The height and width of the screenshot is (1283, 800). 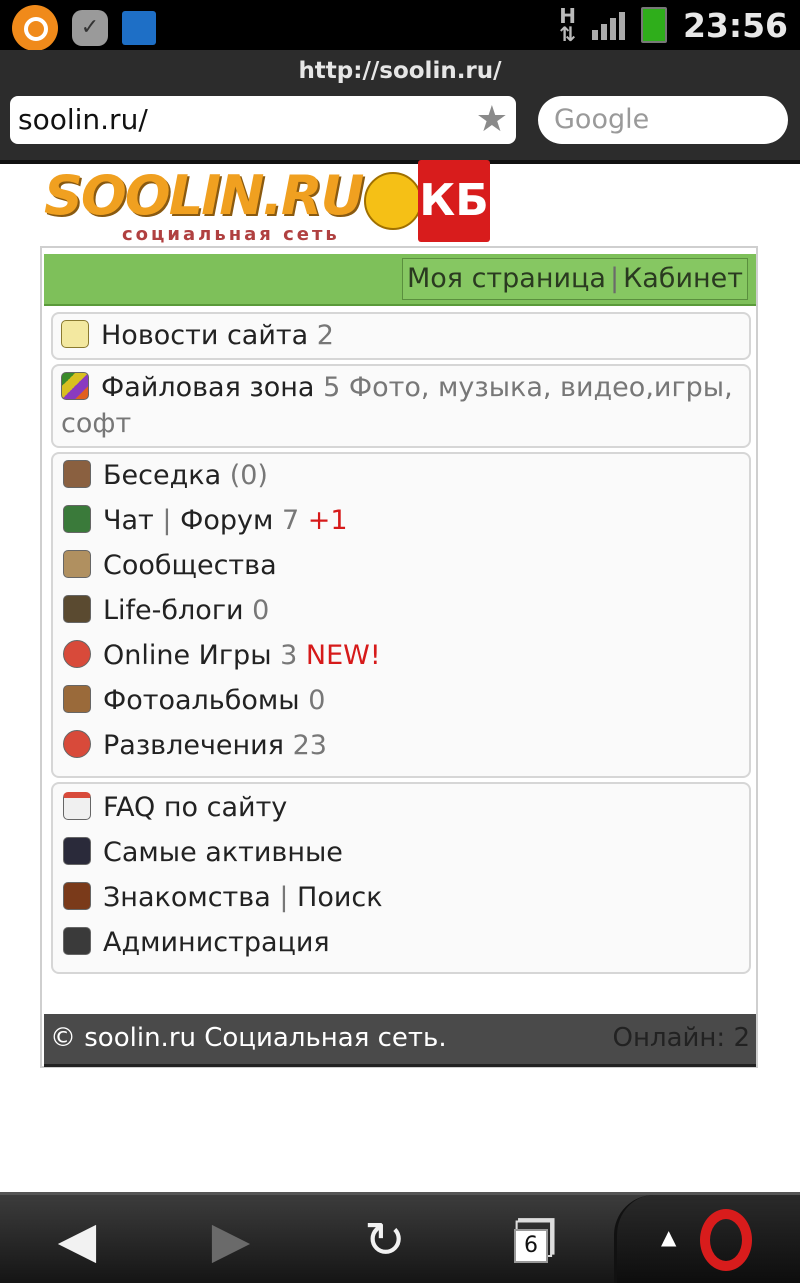 What do you see at coordinates (190, 565) in the screenshot?
I see `communities-label: Сообщества` at bounding box center [190, 565].